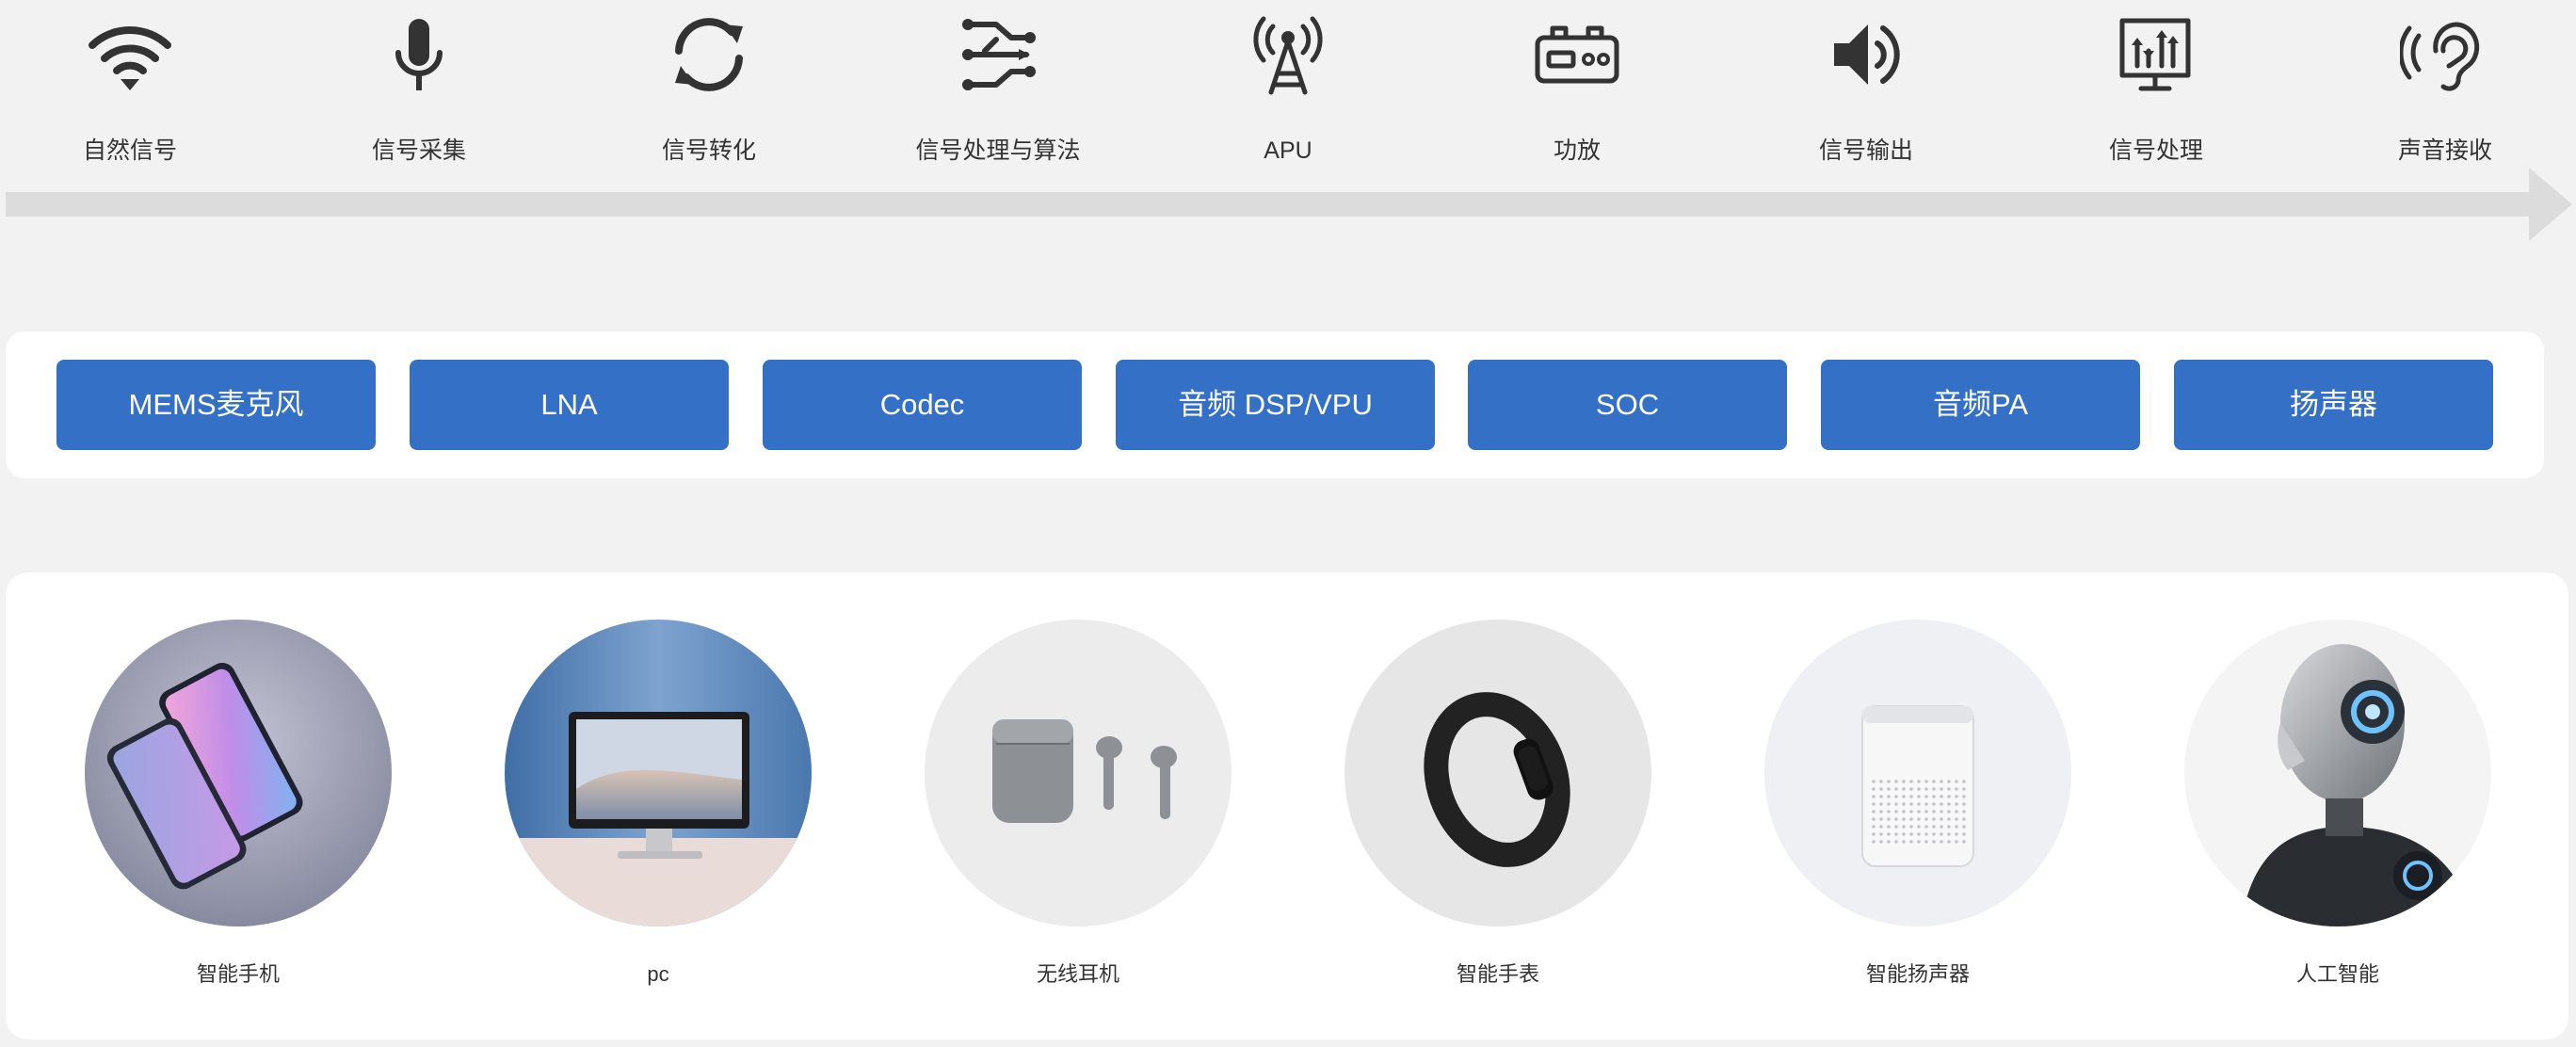 The height and width of the screenshot is (1047, 2576). I want to click on application-artificial-intelligence: 人工智能, so click(2337, 804).